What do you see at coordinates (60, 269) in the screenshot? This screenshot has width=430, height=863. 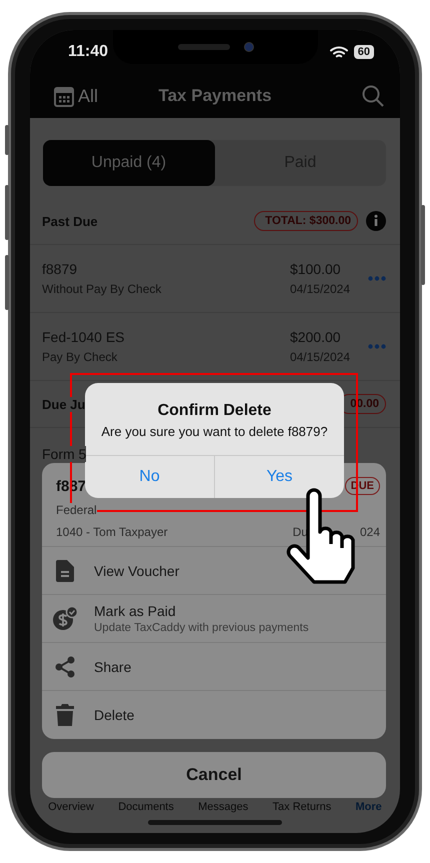 I see `payment-name: f8879` at bounding box center [60, 269].